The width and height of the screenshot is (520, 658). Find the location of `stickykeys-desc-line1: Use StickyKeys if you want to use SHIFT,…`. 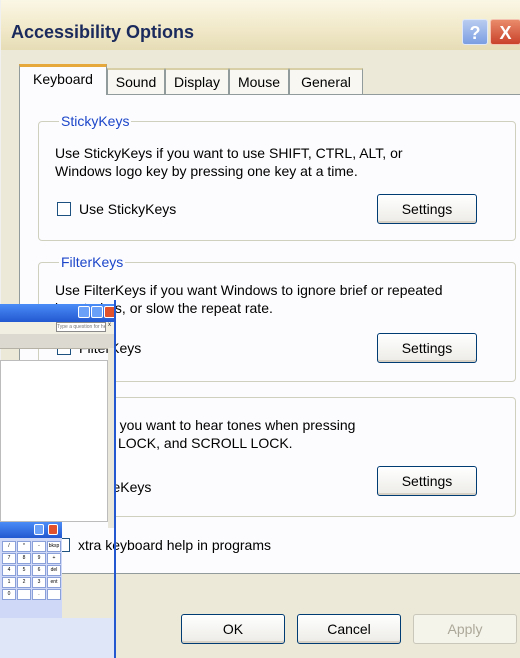

stickykeys-desc-line1: Use StickyKeys if you want to use SHIFT,… is located at coordinates (229, 153).